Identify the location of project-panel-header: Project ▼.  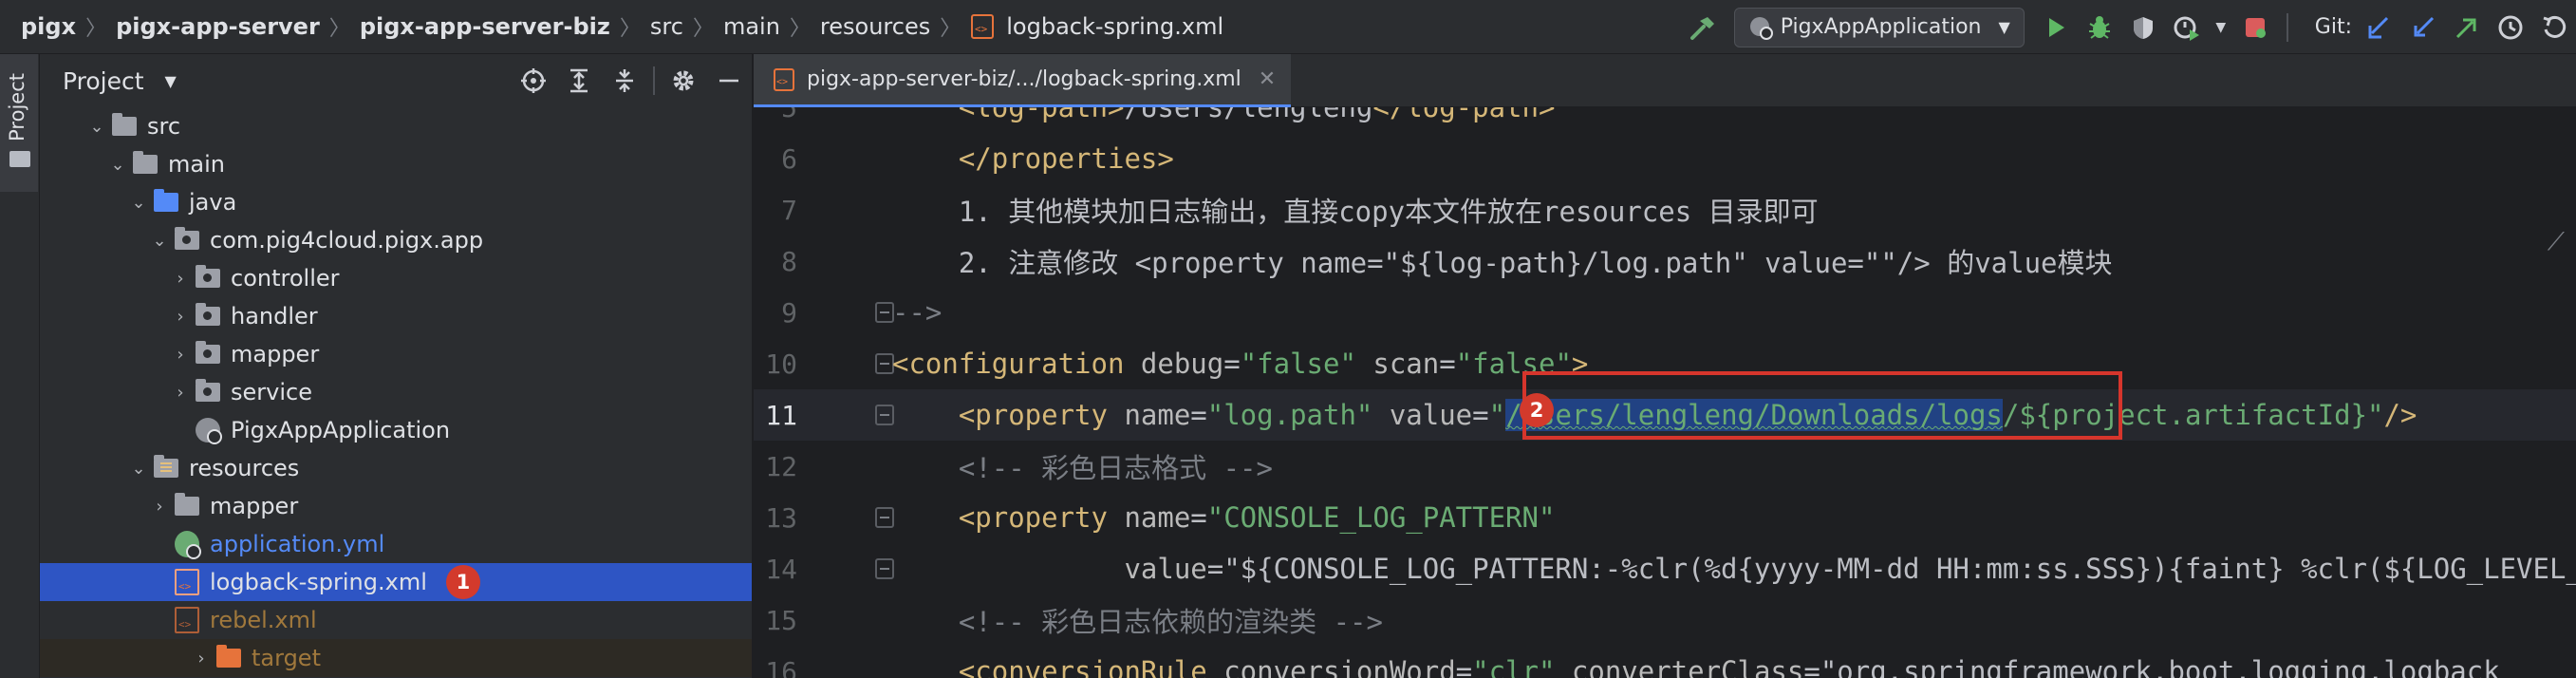
(396, 80).